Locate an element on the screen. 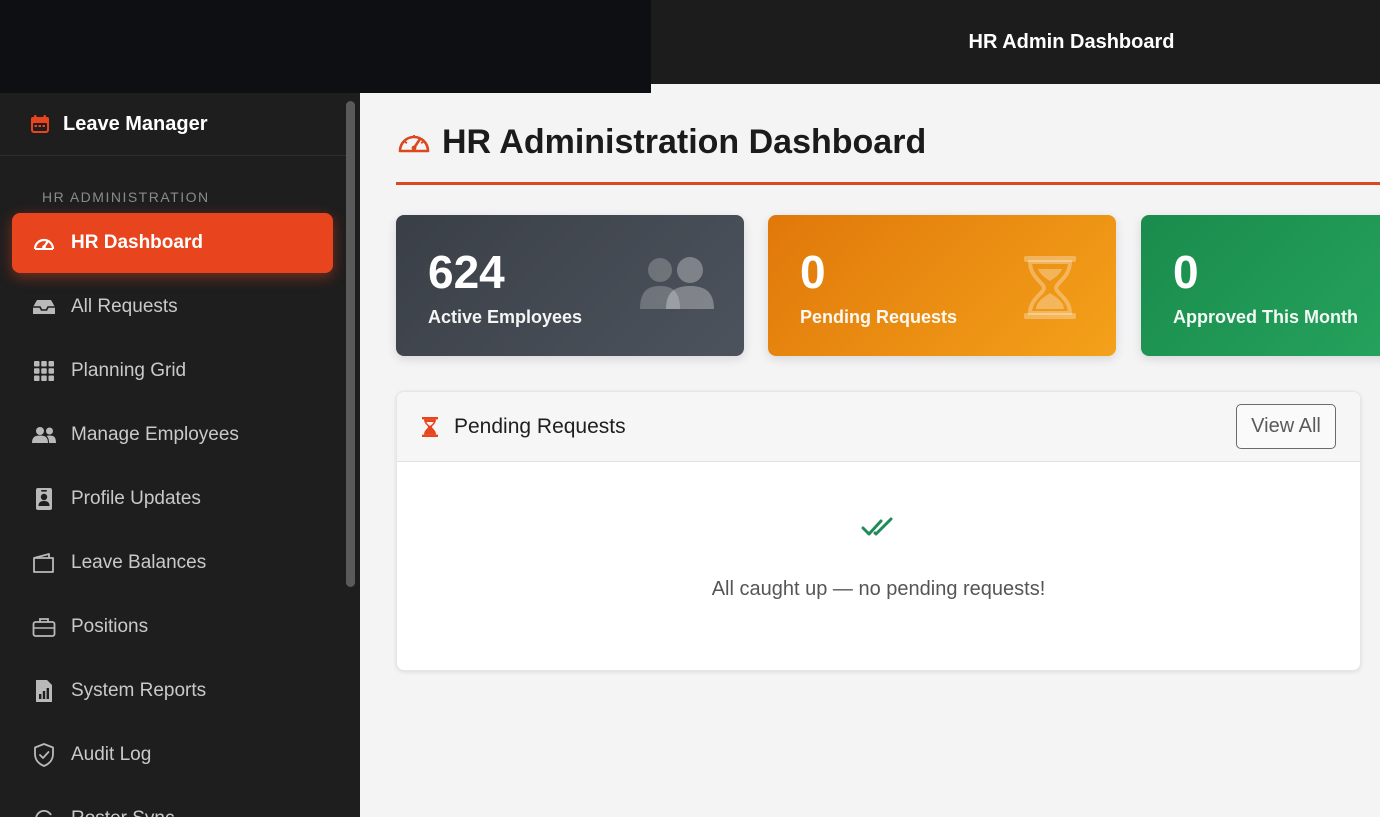  empty-state-message: All caught up — no pending requests! is located at coordinates (878, 589).